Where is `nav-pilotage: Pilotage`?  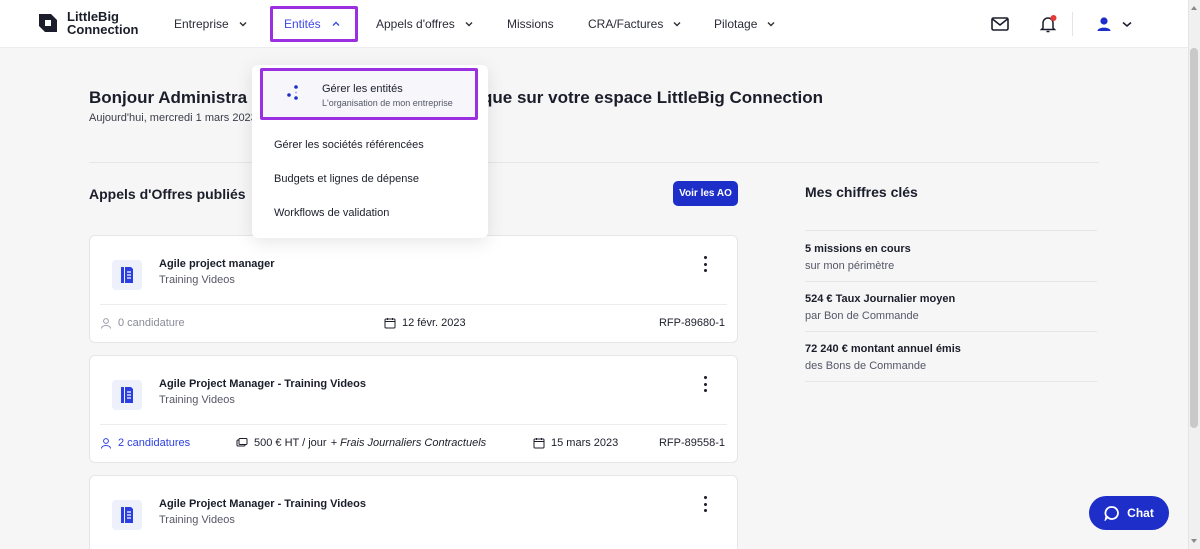 nav-pilotage: Pilotage is located at coordinates (745, 24).